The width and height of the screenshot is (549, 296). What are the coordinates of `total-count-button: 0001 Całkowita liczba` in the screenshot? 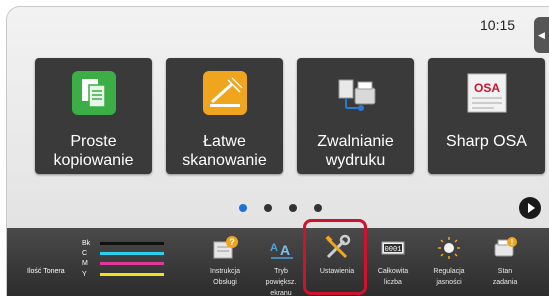 It's located at (393, 262).